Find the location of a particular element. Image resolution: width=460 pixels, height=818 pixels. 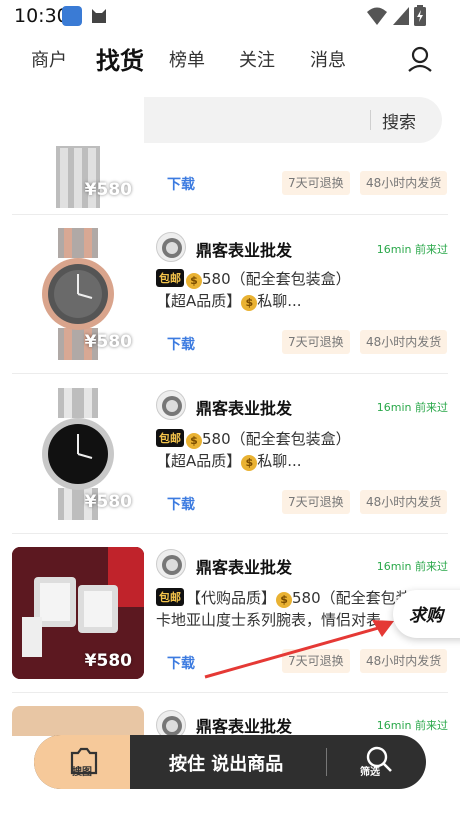

battery-icon is located at coordinates (420, 15).